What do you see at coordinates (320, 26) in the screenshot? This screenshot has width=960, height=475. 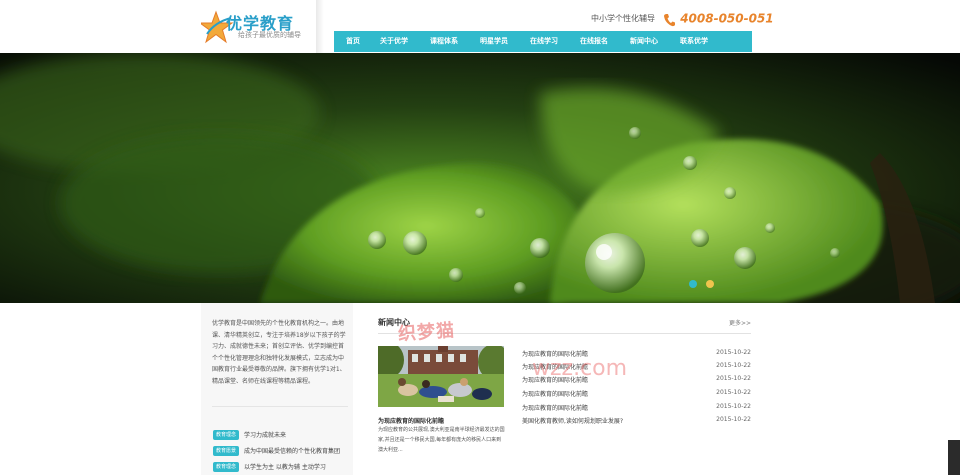 I see `header-divider` at bounding box center [320, 26].